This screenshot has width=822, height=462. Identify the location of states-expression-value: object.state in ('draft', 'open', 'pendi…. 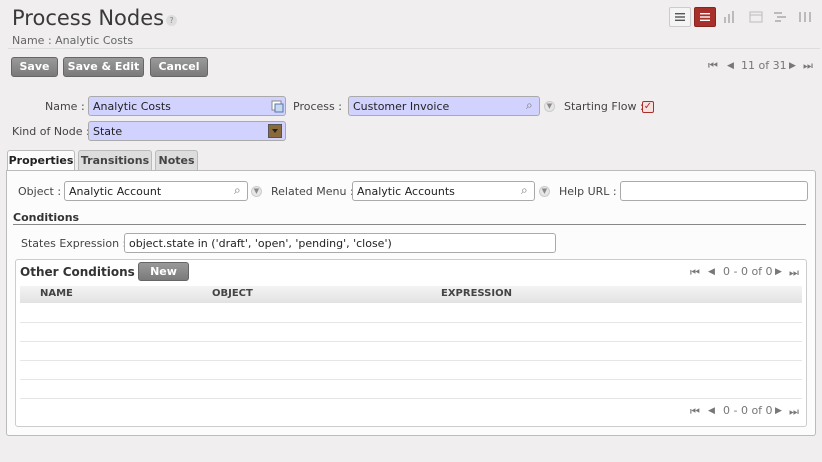
(260, 243).